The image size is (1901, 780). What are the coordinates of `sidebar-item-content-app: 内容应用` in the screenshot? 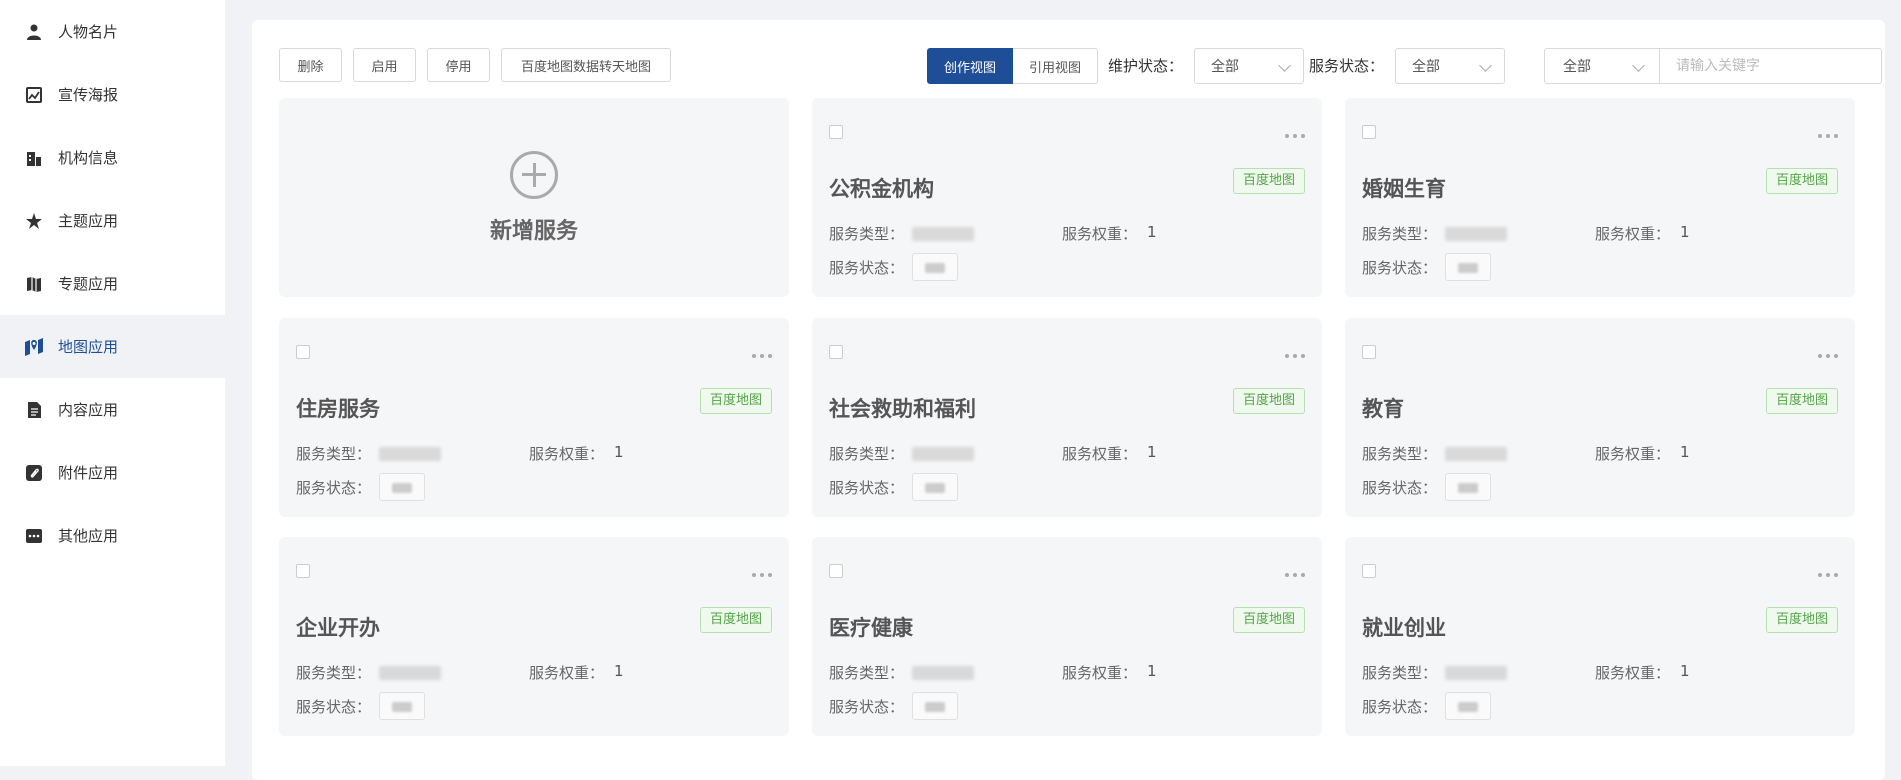 It's located at (112, 409).